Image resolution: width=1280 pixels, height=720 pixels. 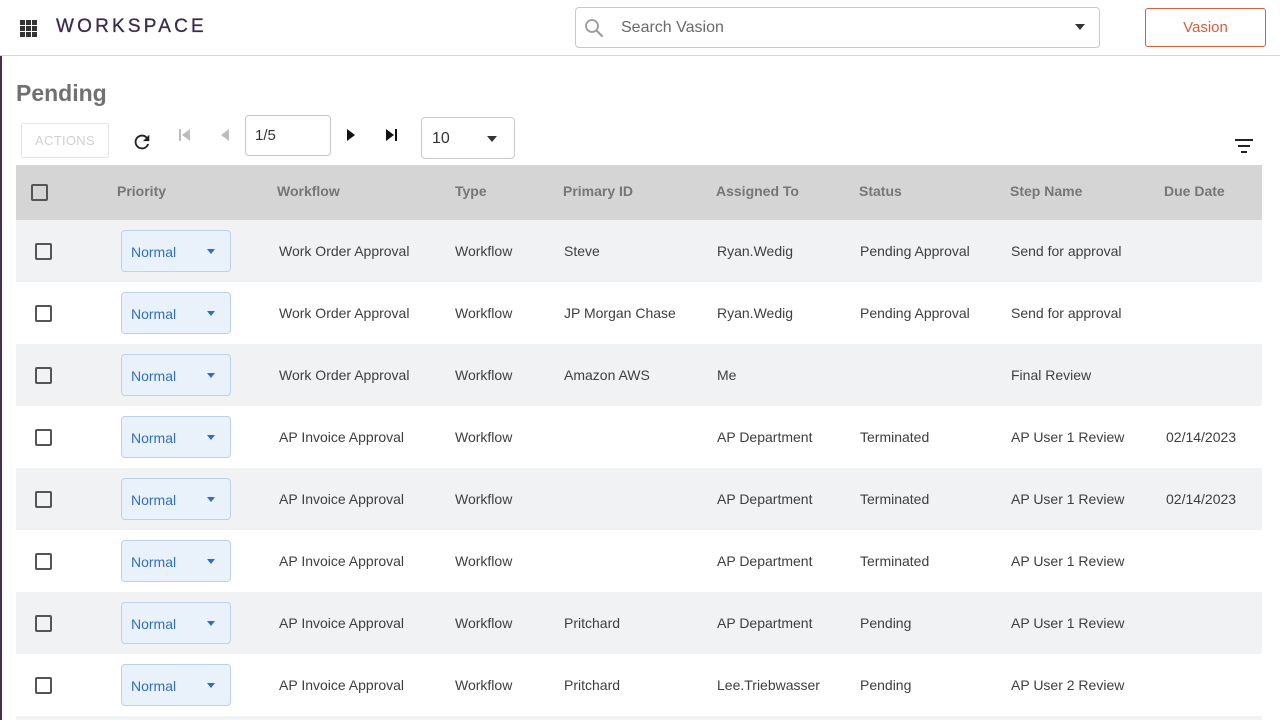 What do you see at coordinates (607, 375) in the screenshot?
I see `cell-primary-id: Amazon AWS` at bounding box center [607, 375].